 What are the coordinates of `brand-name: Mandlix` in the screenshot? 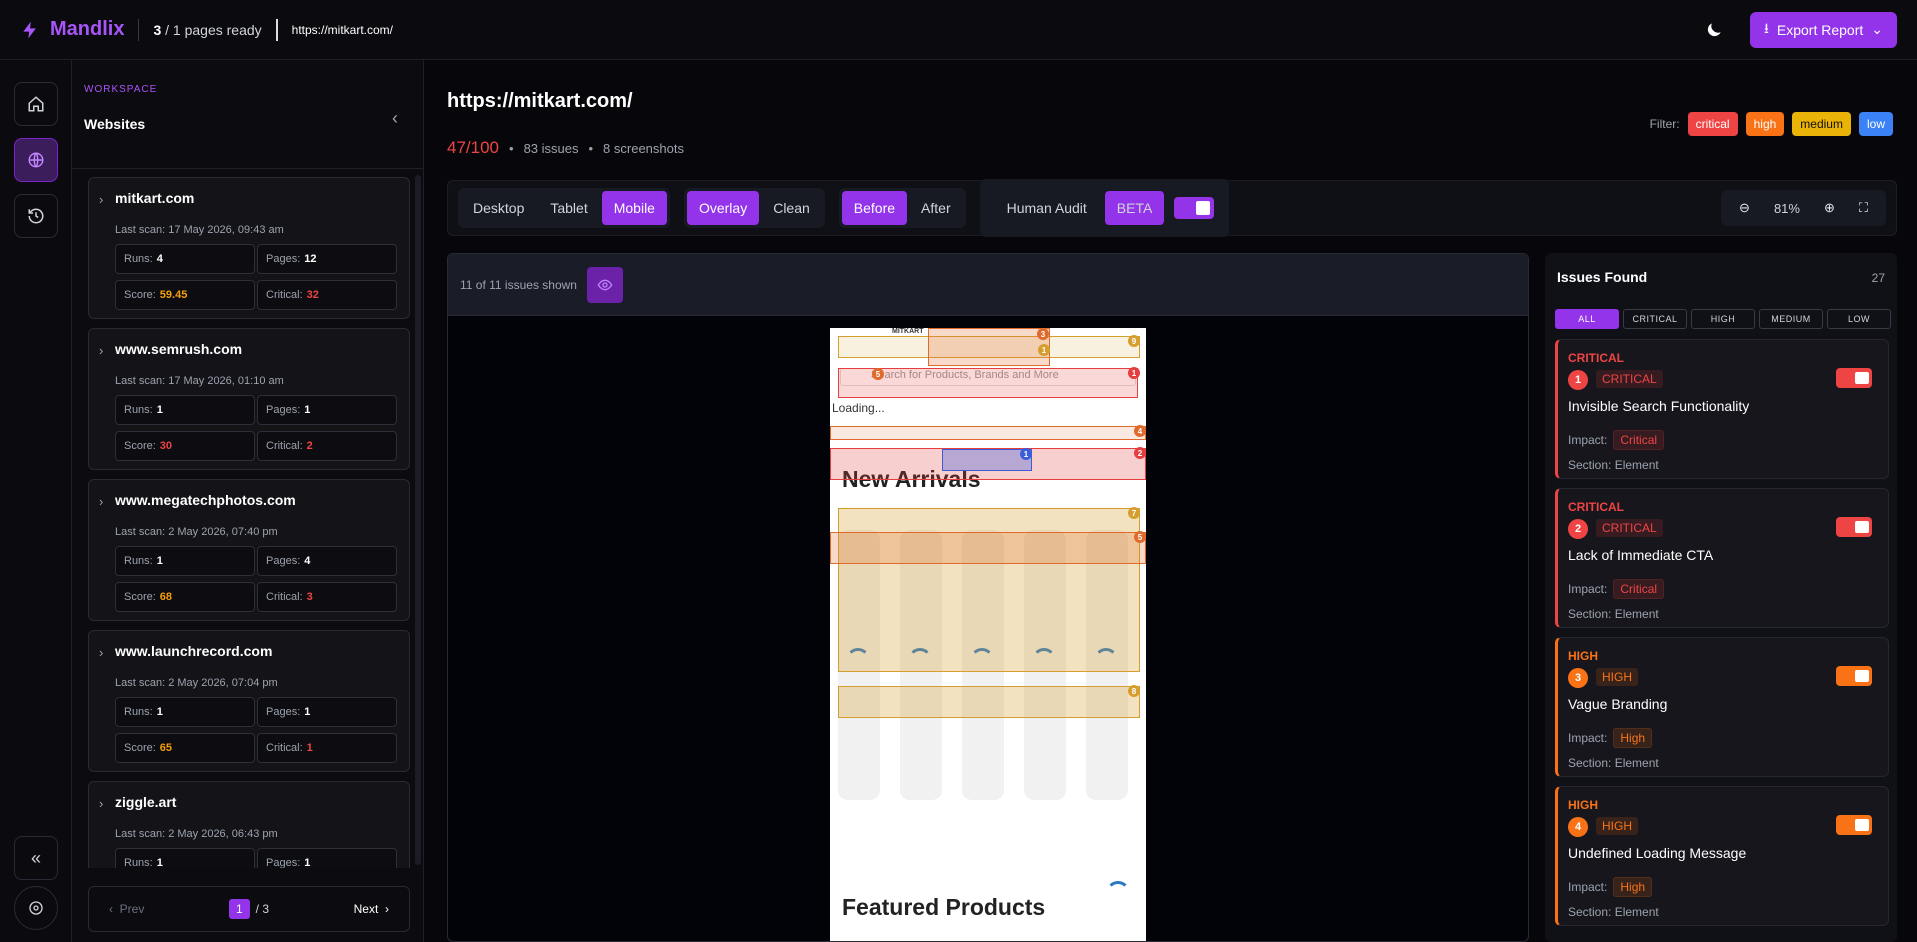 It's located at (87, 29).